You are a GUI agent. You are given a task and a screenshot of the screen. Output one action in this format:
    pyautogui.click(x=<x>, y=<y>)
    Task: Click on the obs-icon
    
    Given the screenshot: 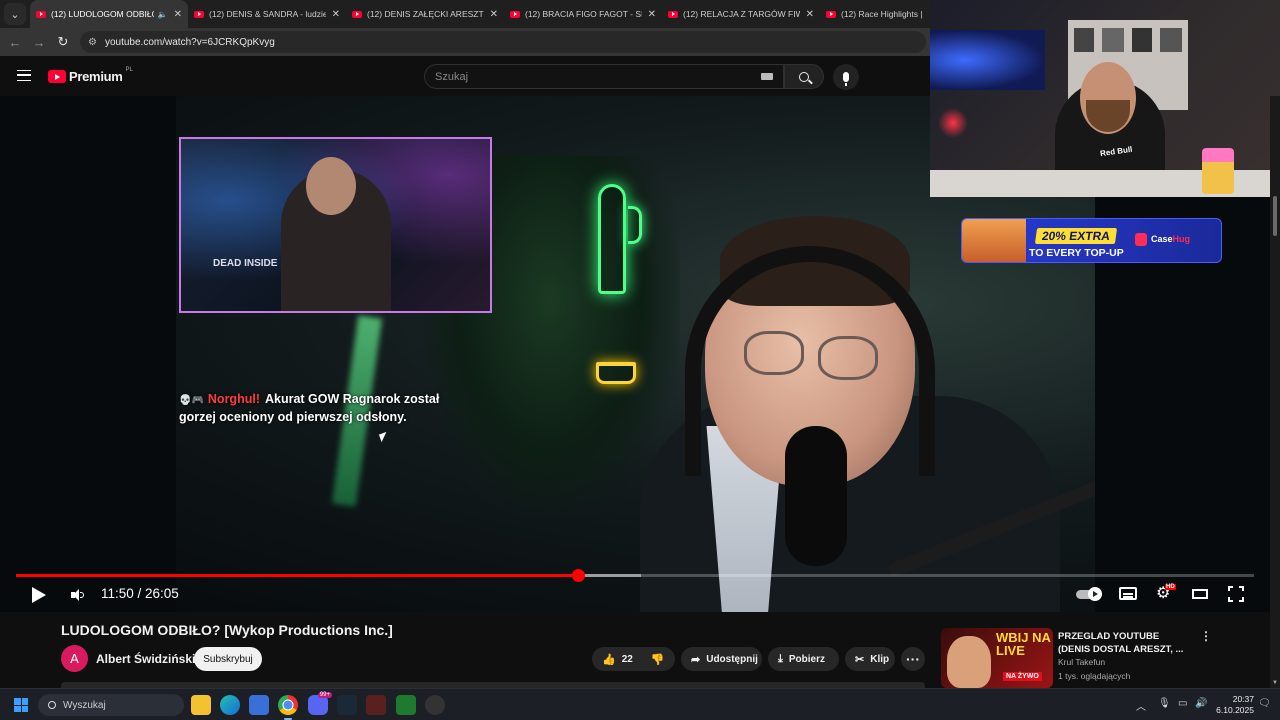 What is the action you would take?
    pyautogui.click(x=435, y=705)
    